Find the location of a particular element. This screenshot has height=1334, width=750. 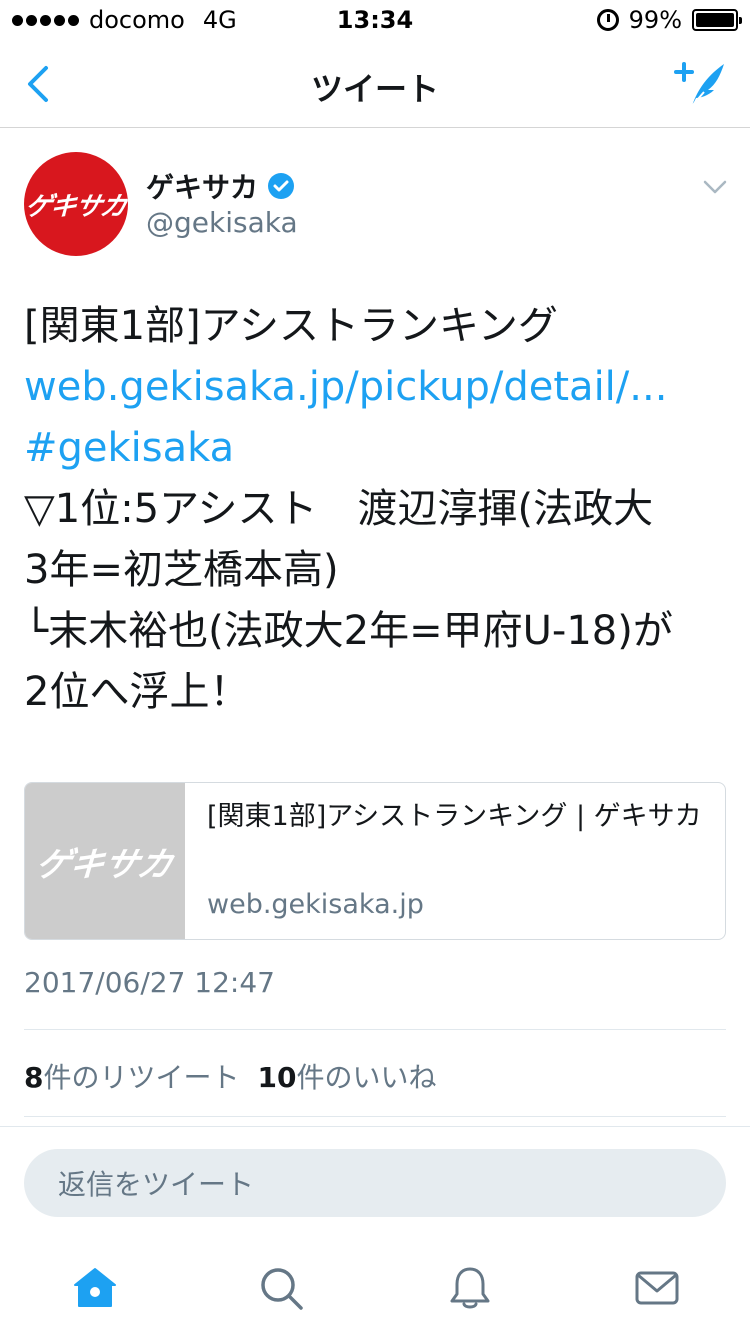

tab-search is located at coordinates (281, 1288).